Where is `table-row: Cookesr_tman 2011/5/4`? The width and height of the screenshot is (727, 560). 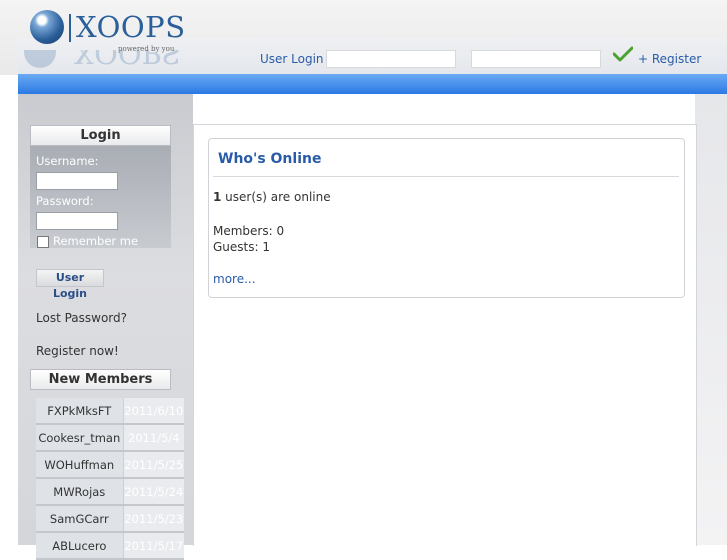
table-row: Cookesr_tman 2011/5/4 is located at coordinates (110, 438).